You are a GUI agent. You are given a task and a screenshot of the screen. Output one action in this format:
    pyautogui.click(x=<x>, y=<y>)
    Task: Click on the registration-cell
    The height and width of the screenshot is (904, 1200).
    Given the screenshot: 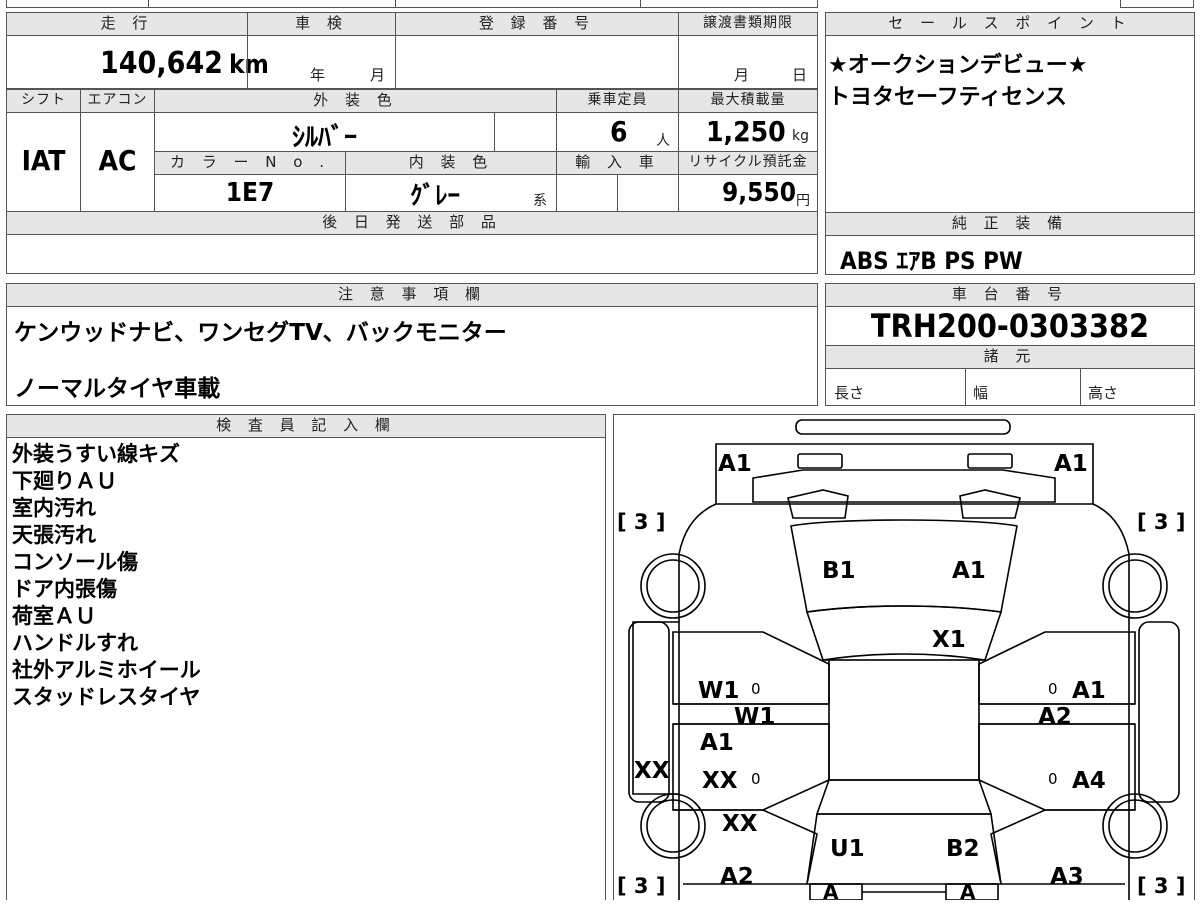 What is the action you would take?
    pyautogui.click(x=537, y=62)
    